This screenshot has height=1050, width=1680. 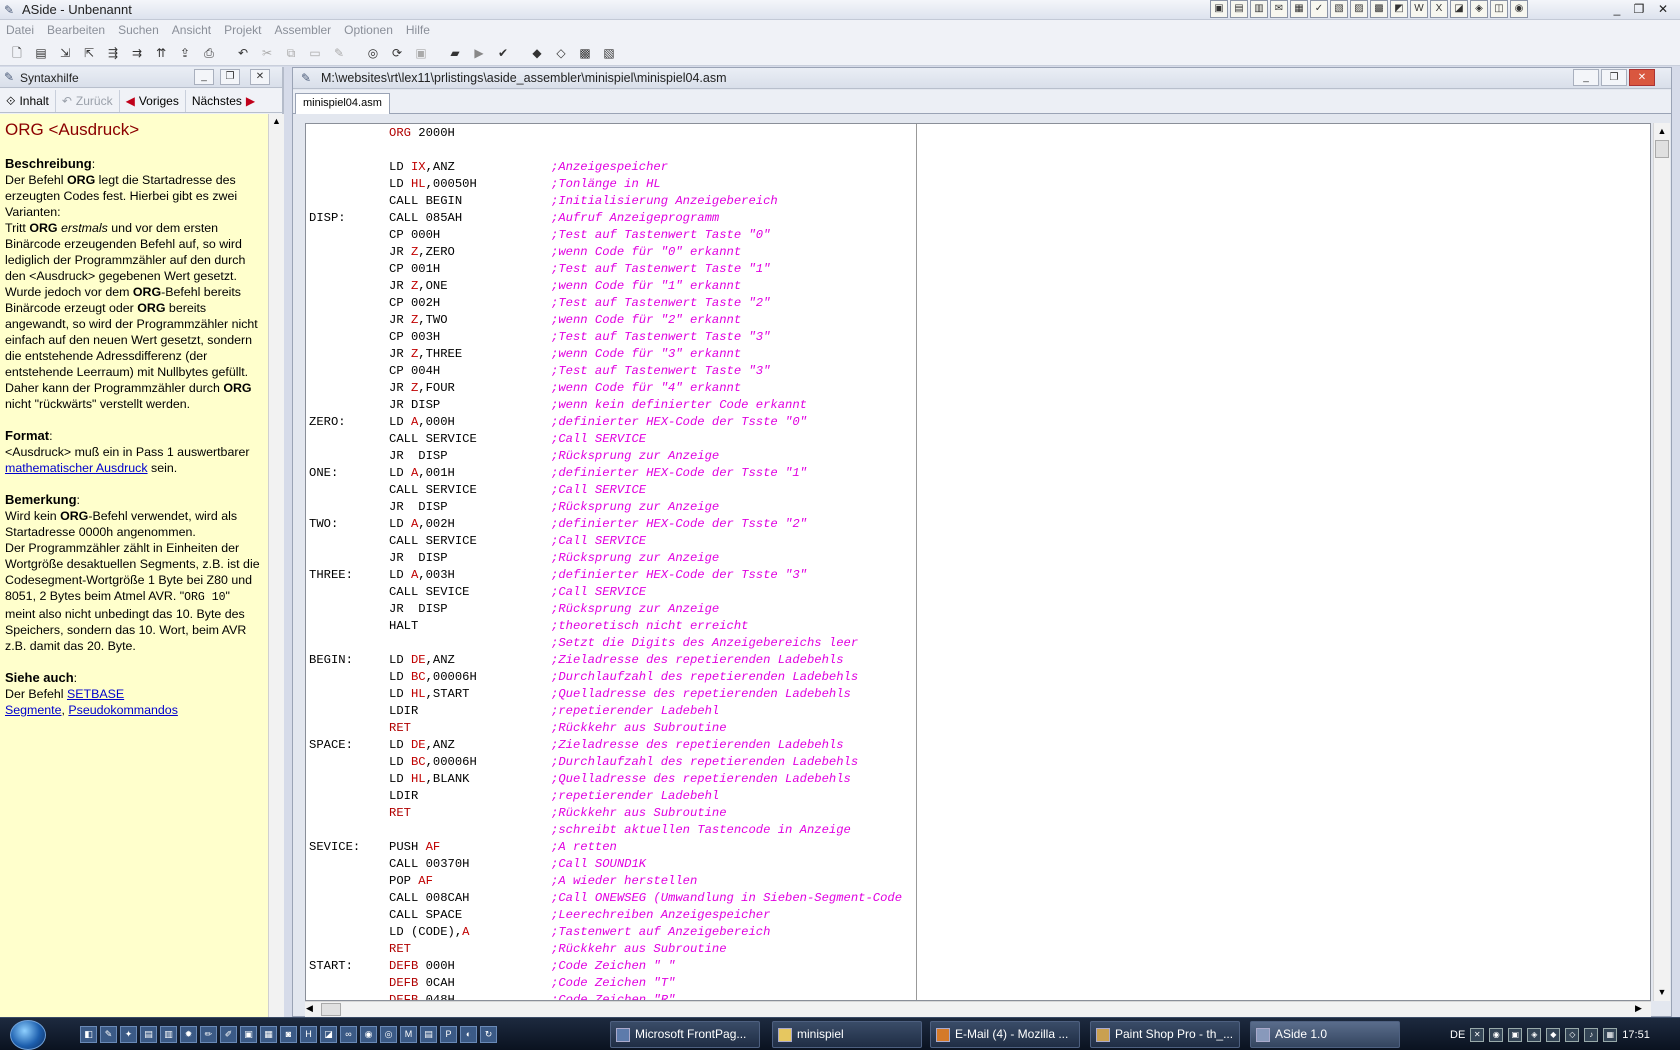 I want to click on open-icon: ⇲, so click(x=65, y=53).